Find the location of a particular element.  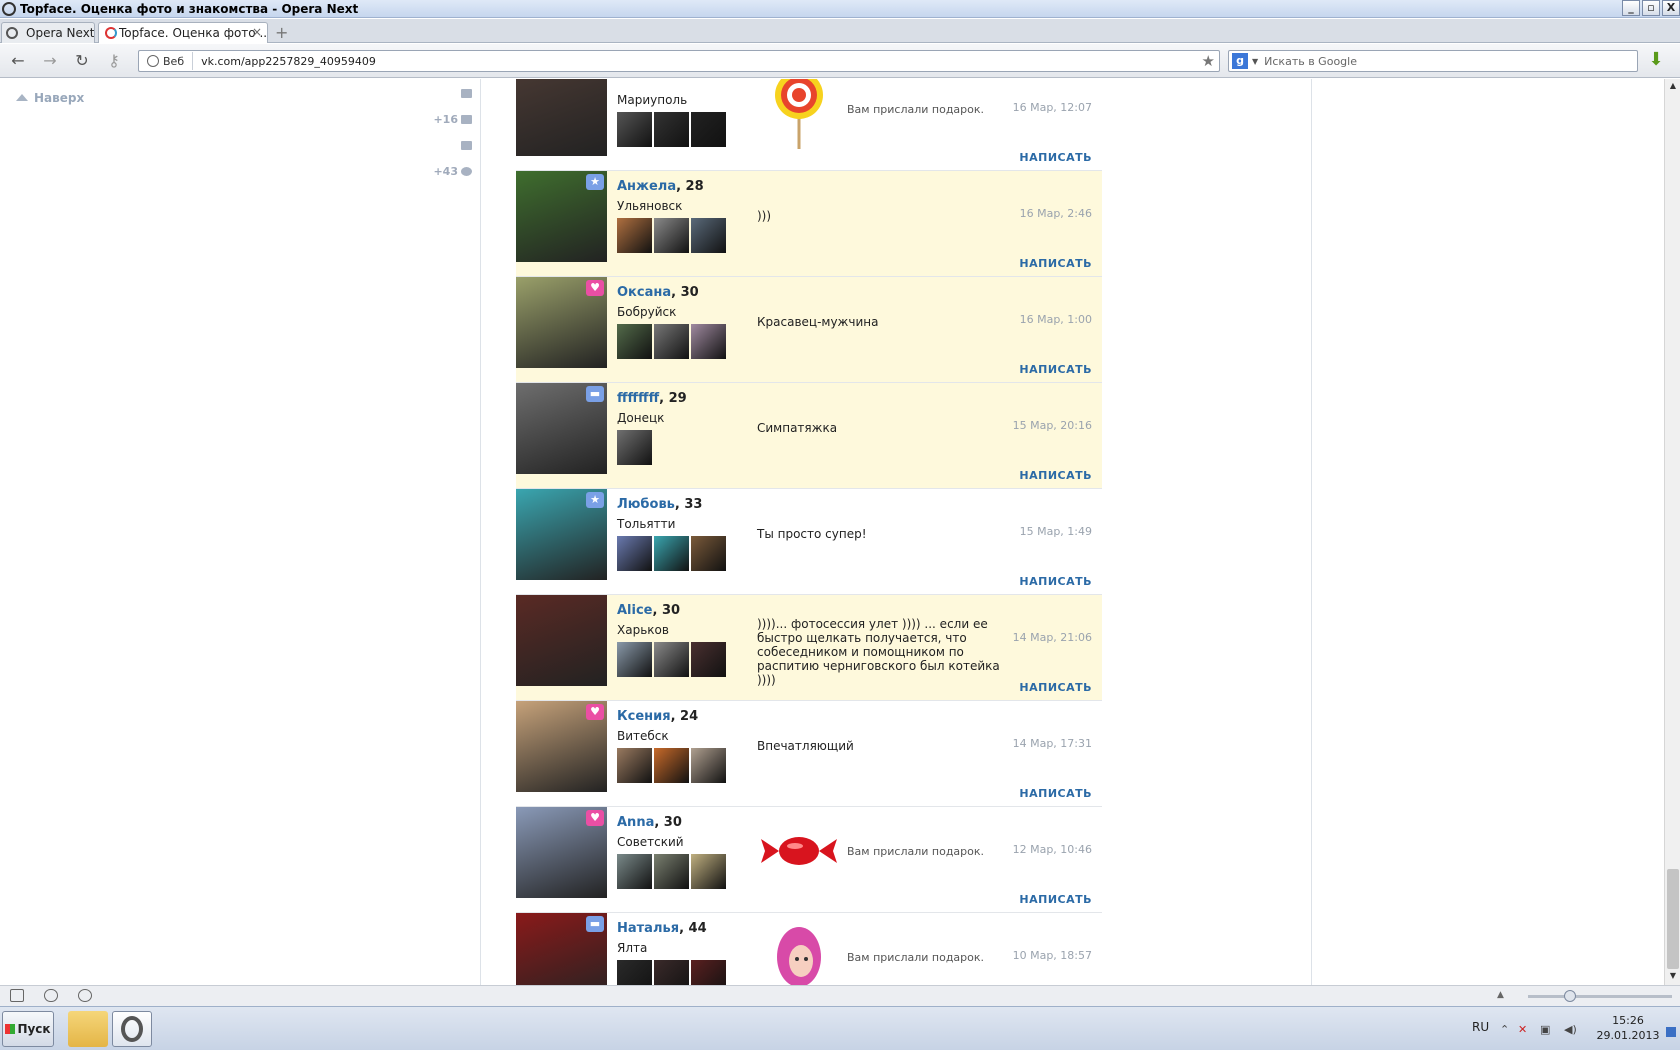

zoom-arrow-icon: ▲ is located at coordinates (1500, 995).